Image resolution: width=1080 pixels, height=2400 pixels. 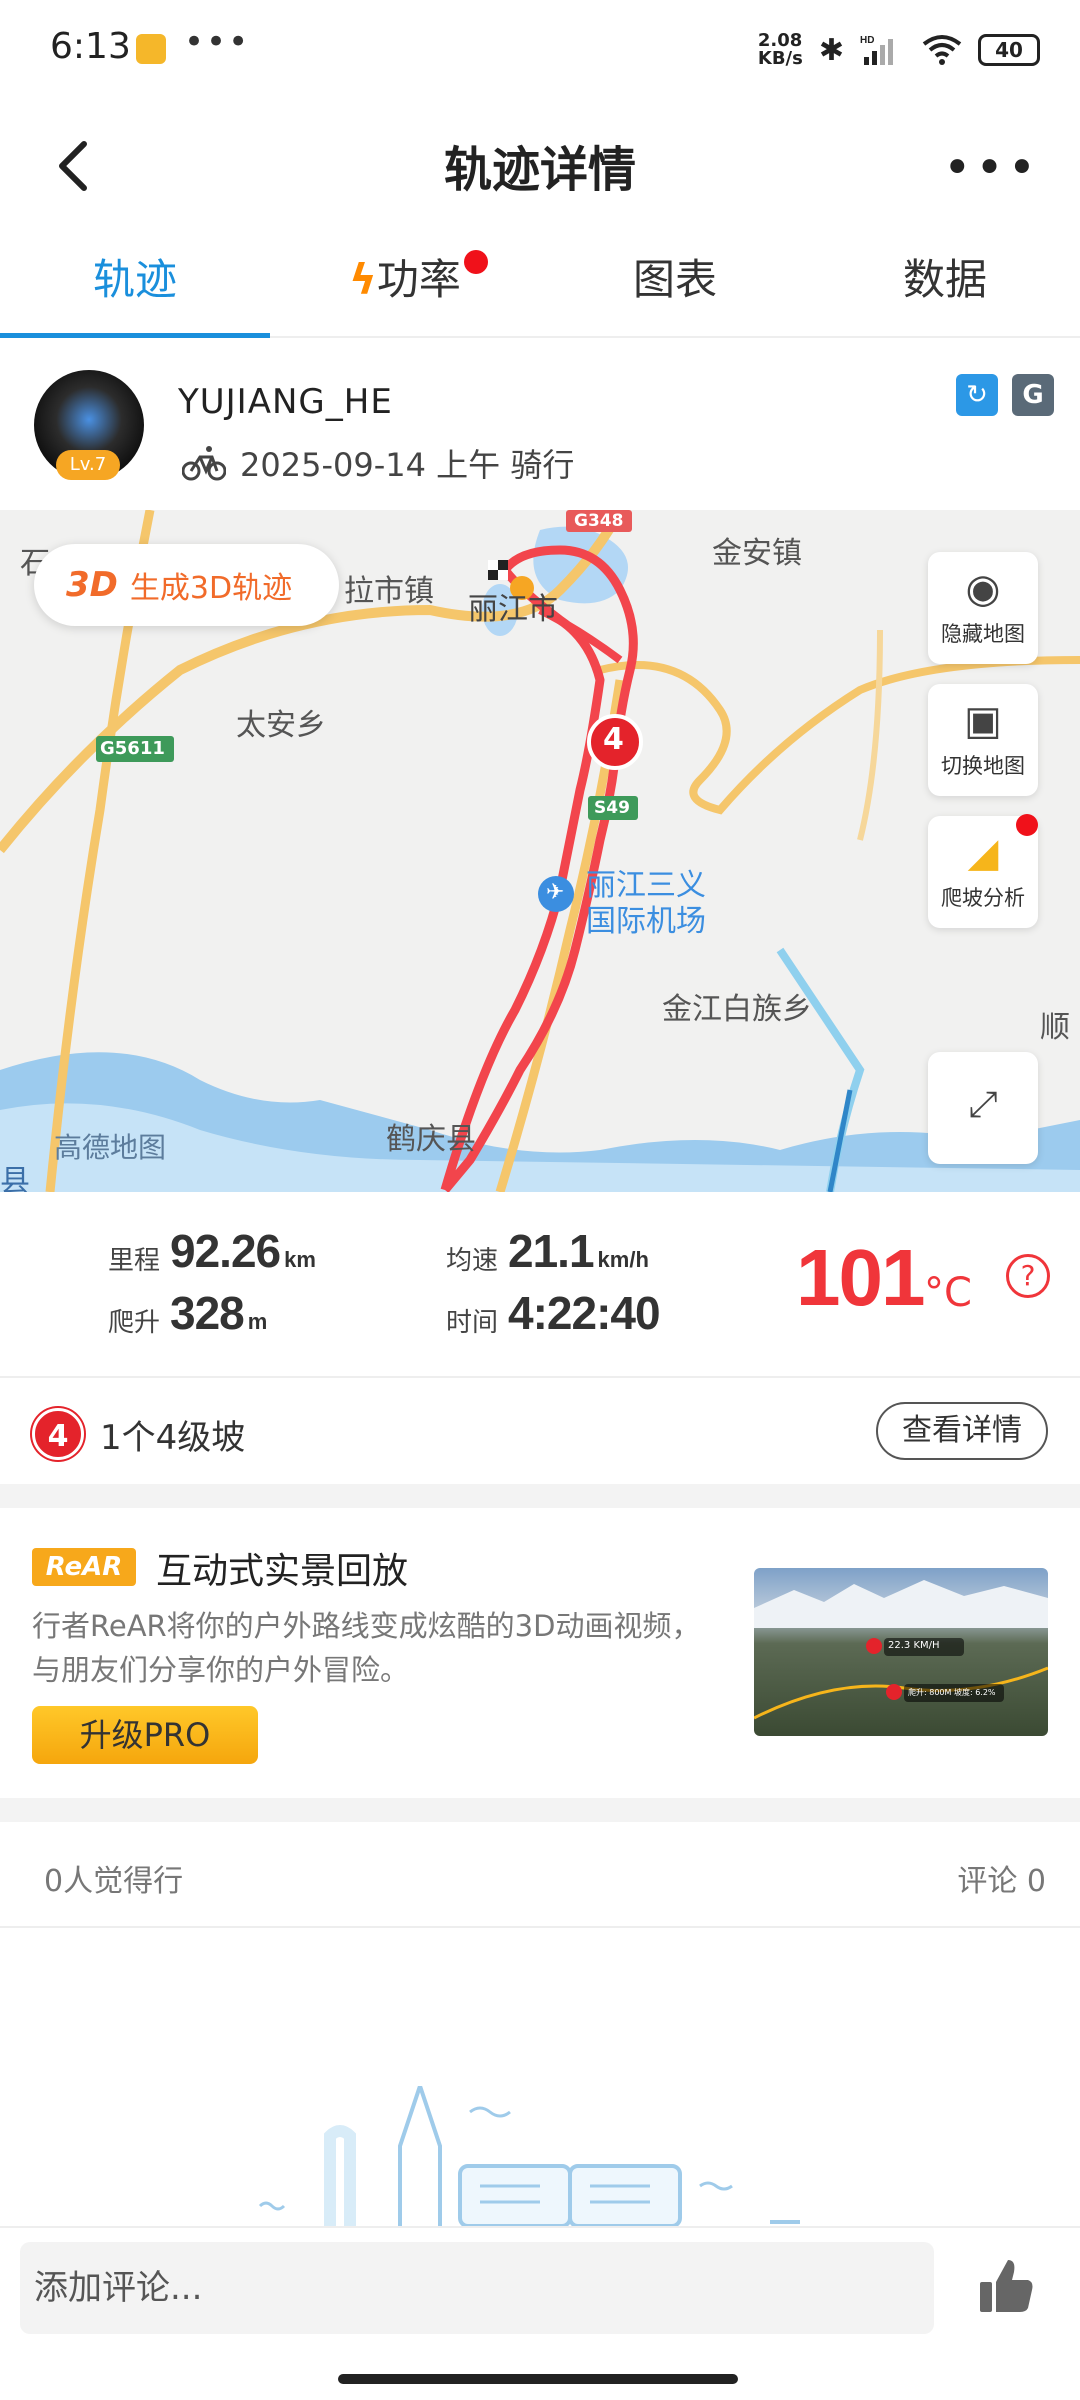 I want to click on tab-data: 数据, so click(x=945, y=283).